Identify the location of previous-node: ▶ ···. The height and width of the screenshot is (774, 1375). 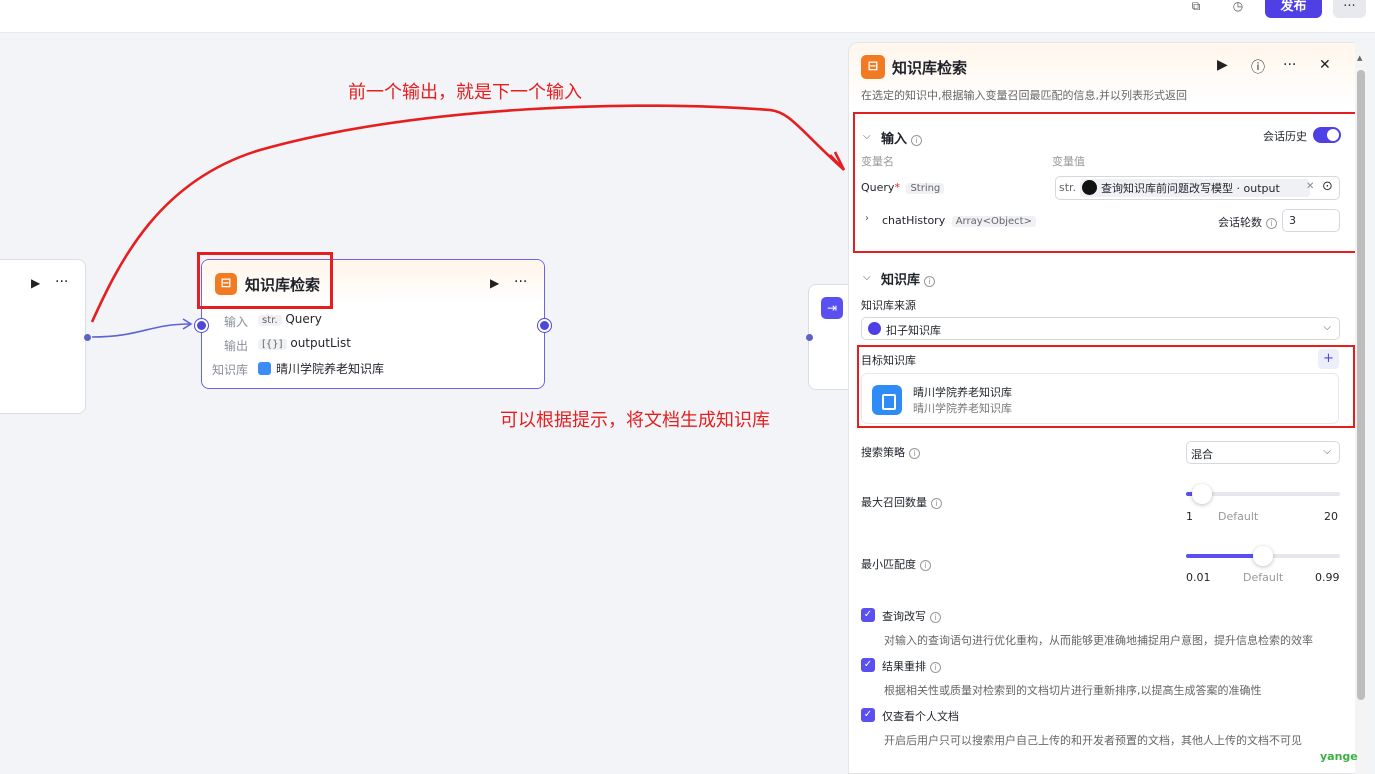
(43, 336).